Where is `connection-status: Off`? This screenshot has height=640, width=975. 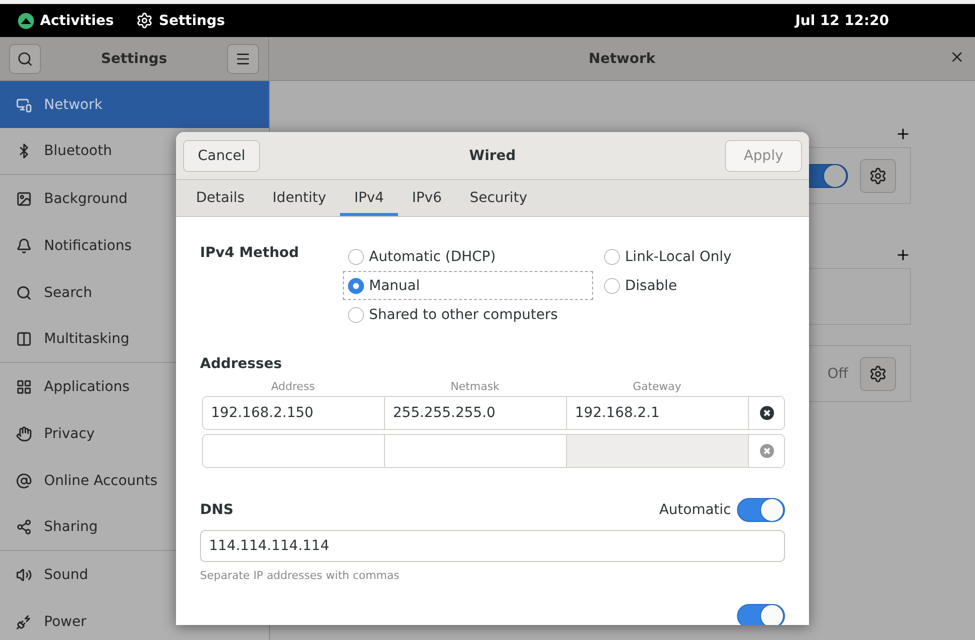
connection-status: Off is located at coordinates (837, 374).